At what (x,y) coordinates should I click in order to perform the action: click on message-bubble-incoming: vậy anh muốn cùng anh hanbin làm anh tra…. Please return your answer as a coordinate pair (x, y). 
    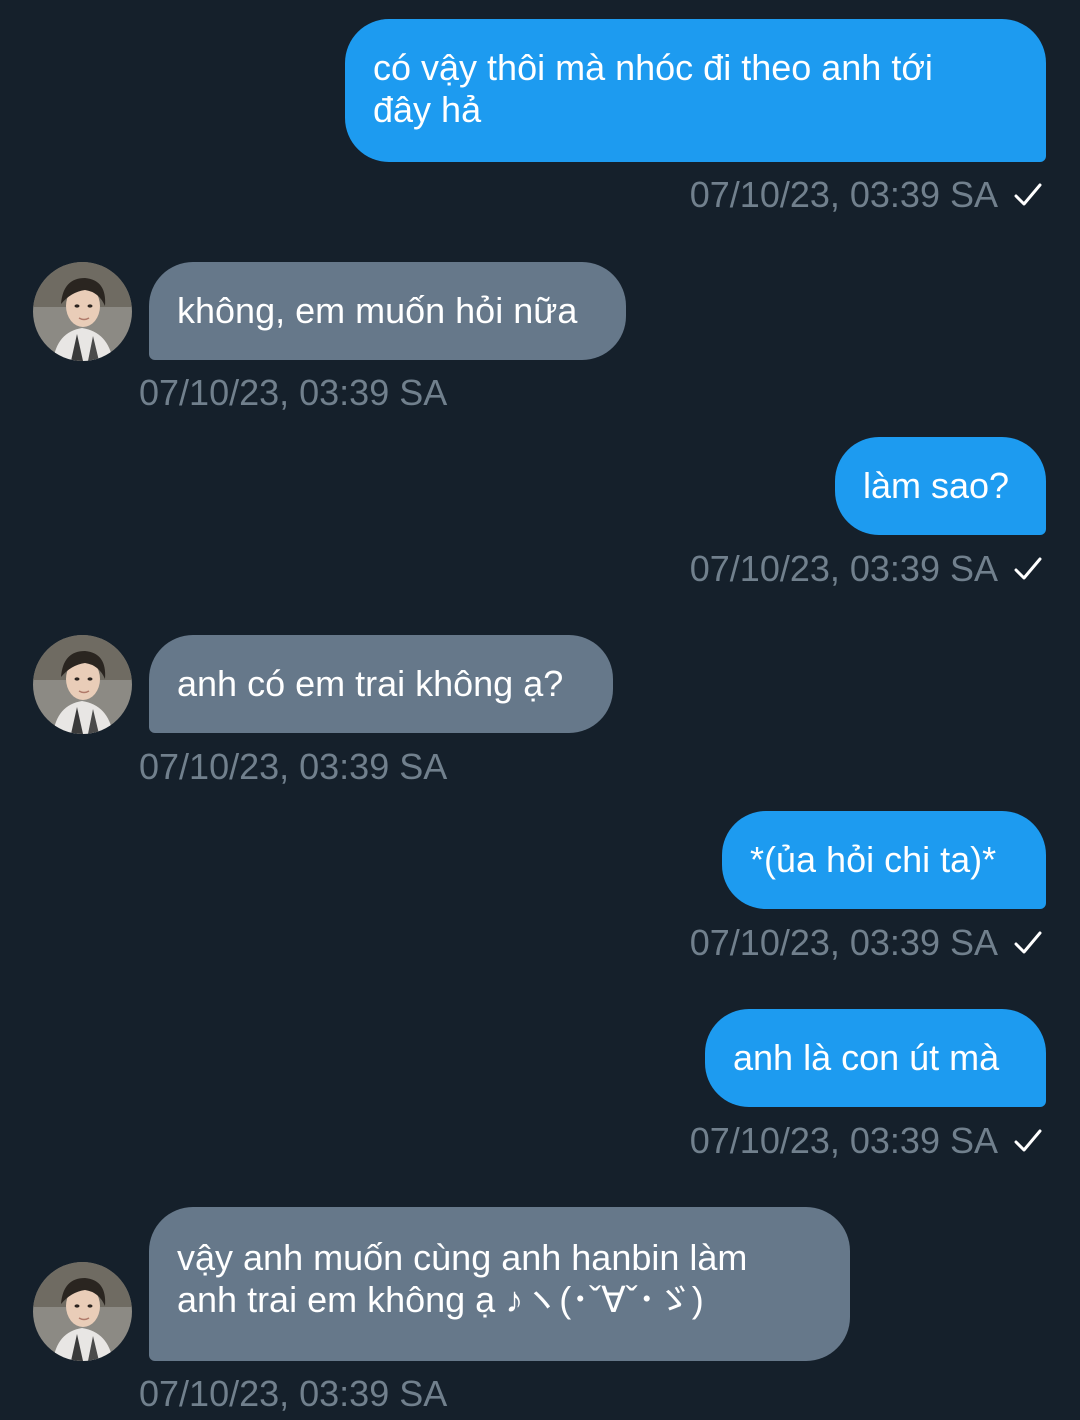
    Looking at the image, I should click on (499, 1284).